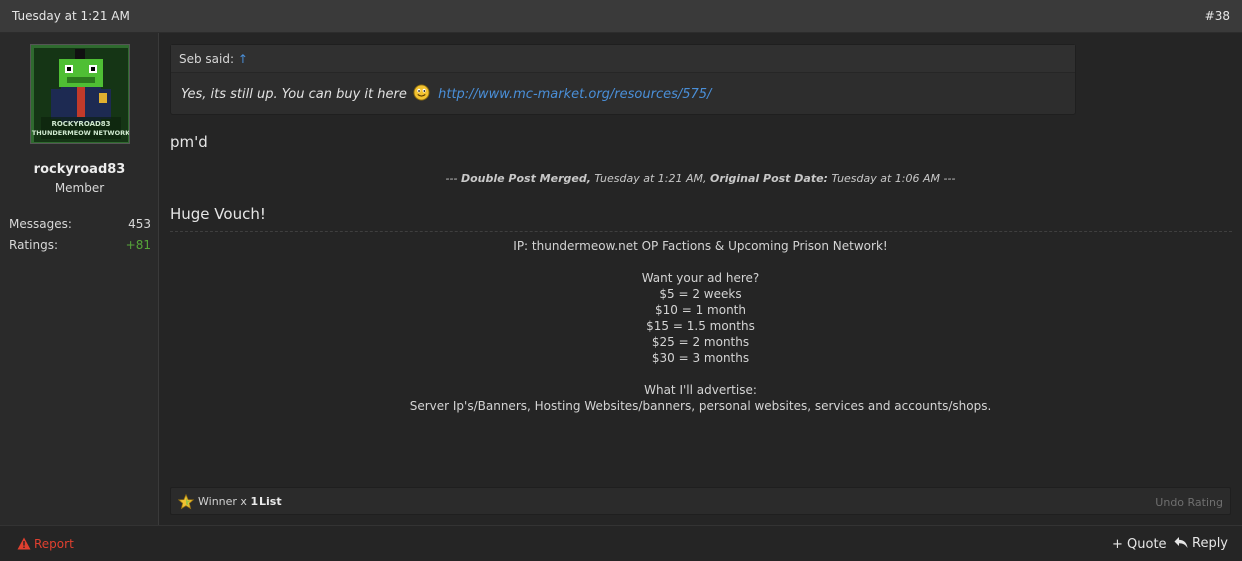  Describe the element at coordinates (768, 178) in the screenshot. I see `merged-label-2: Original Post Date:` at that location.